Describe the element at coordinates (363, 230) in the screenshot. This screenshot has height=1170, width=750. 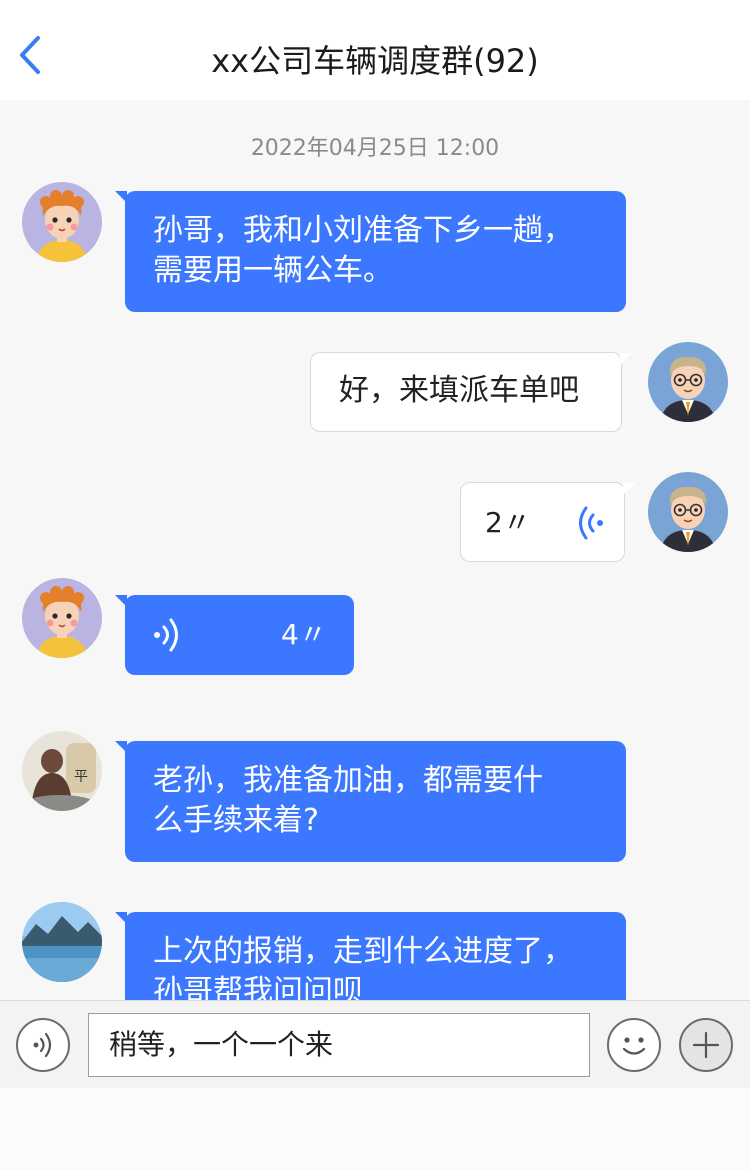
I see `message-text: 孙哥，我和小刘准备下乡一趟，` at that location.